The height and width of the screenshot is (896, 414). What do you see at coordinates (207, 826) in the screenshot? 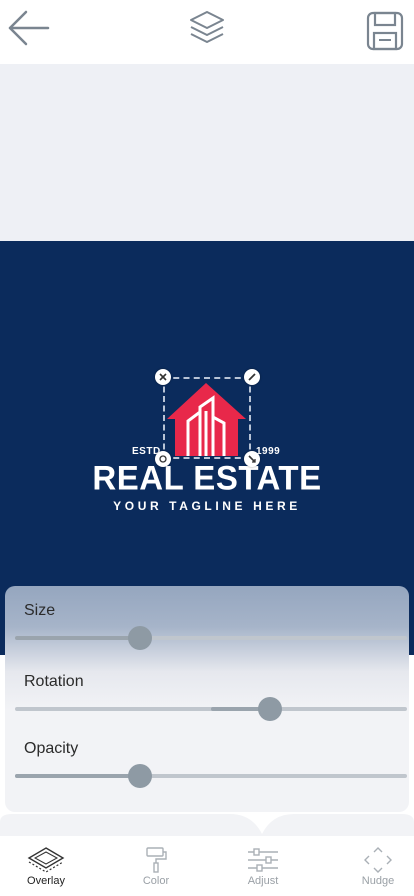
I see `tabbar-notch` at bounding box center [207, 826].